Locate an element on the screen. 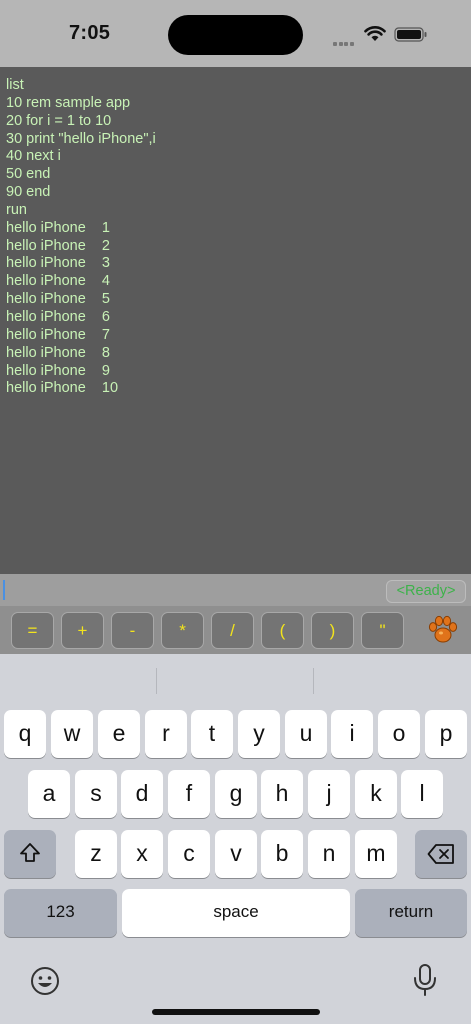 The width and height of the screenshot is (471, 1024). console-line: hello iPhone 3 is located at coordinates (58, 263).